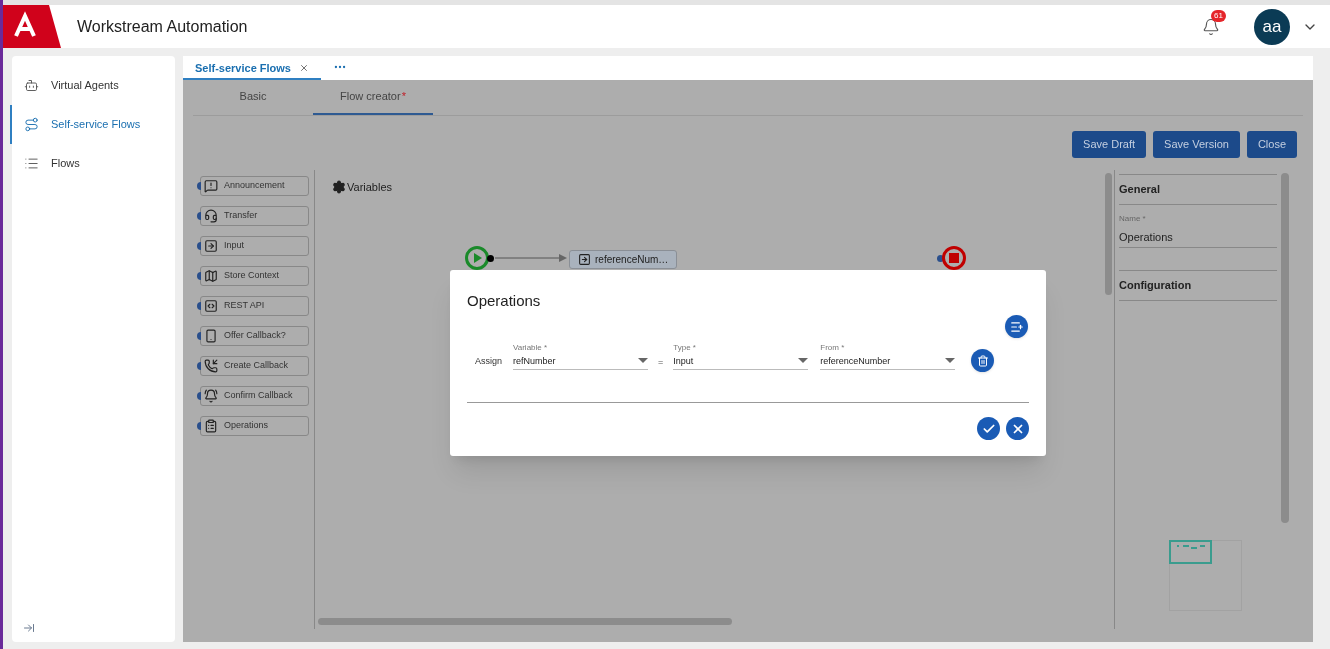 The image size is (1330, 649). What do you see at coordinates (254, 186) in the screenshot?
I see `palette-item: Announcement` at bounding box center [254, 186].